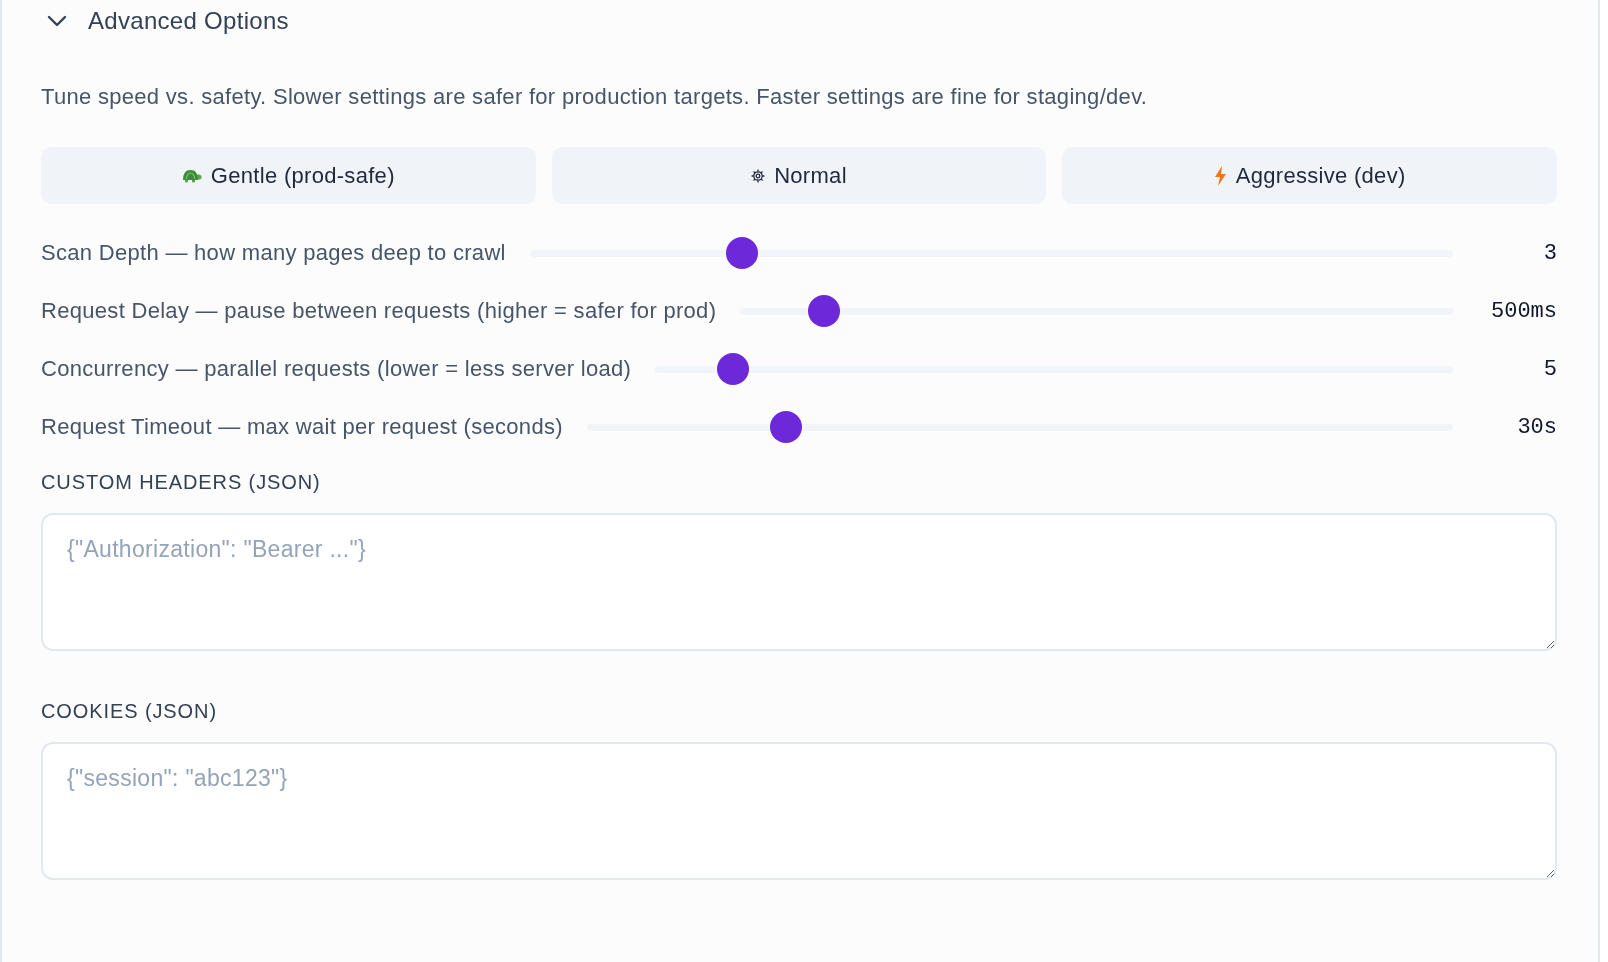 The height and width of the screenshot is (962, 1608). I want to click on field-label: COOKIES (JSON), so click(129, 711).